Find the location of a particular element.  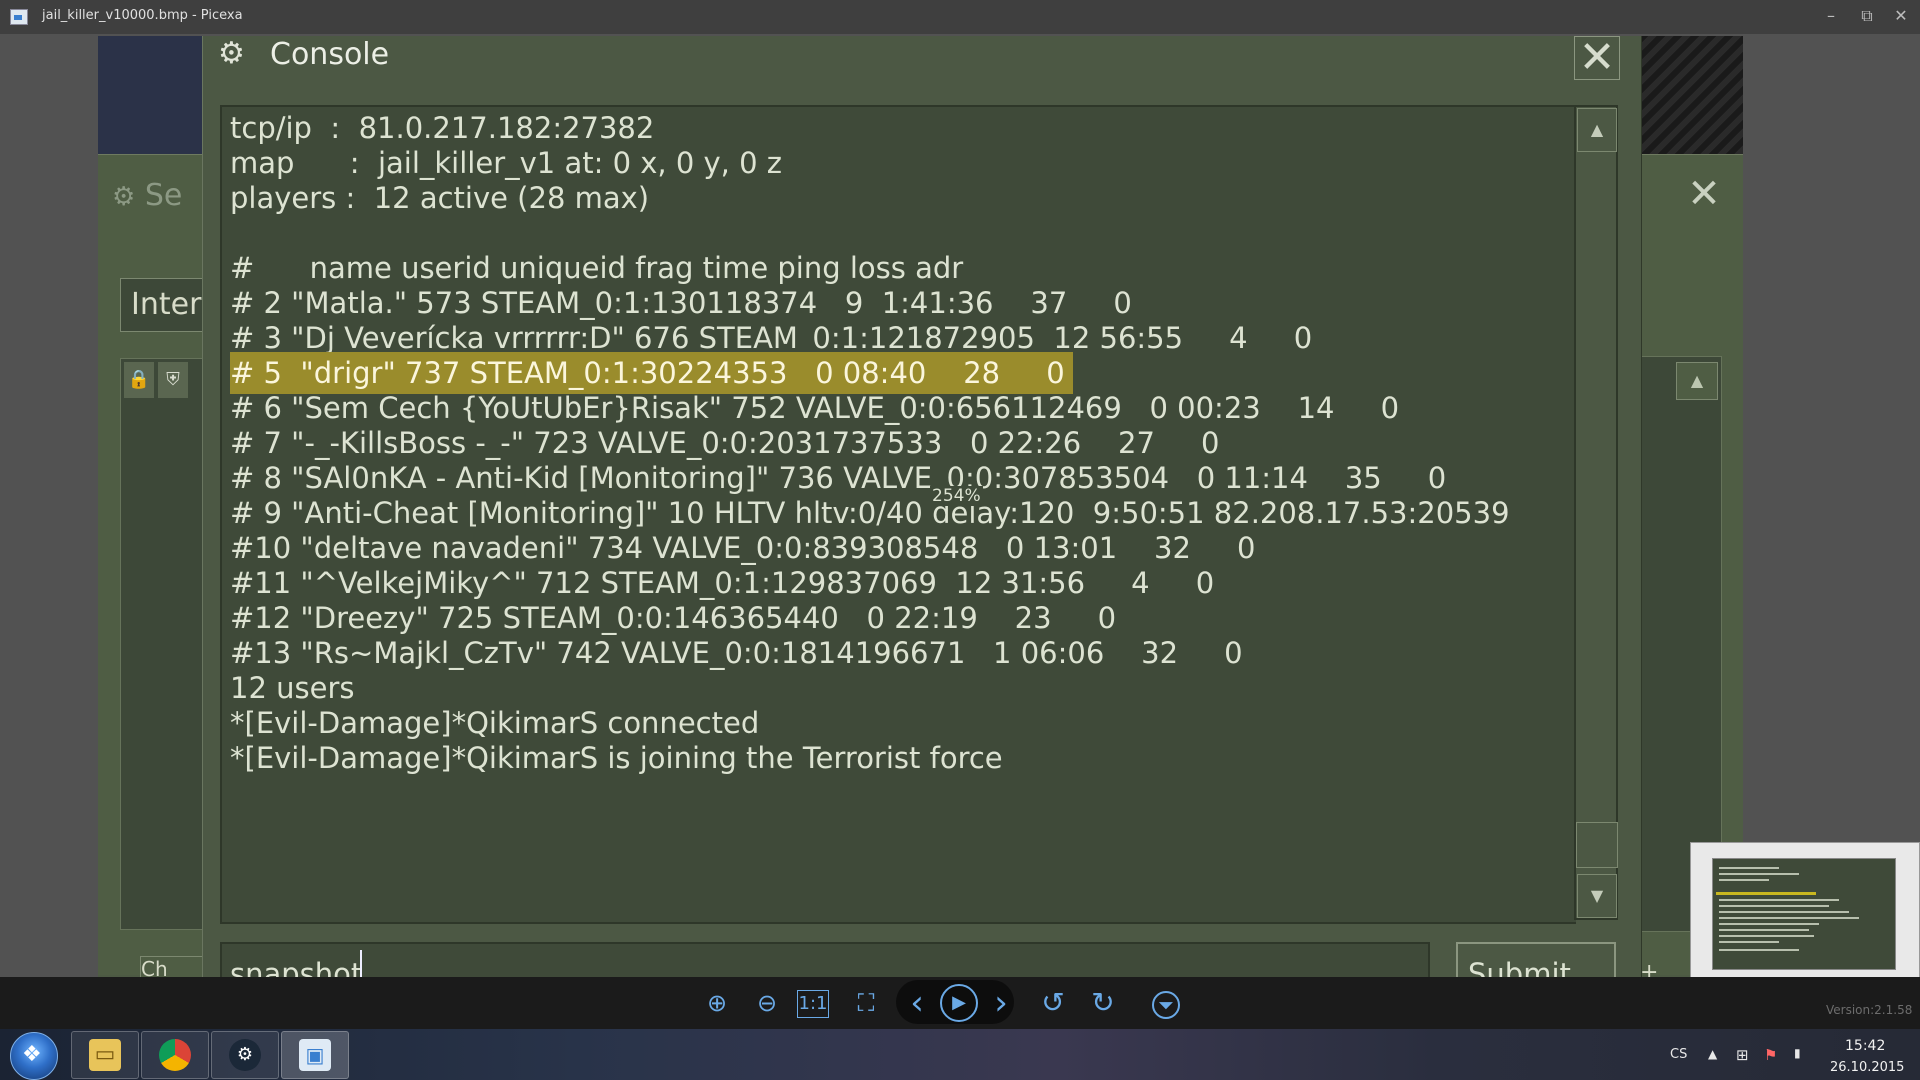

taskbar-chrome is located at coordinates (175, 1055).